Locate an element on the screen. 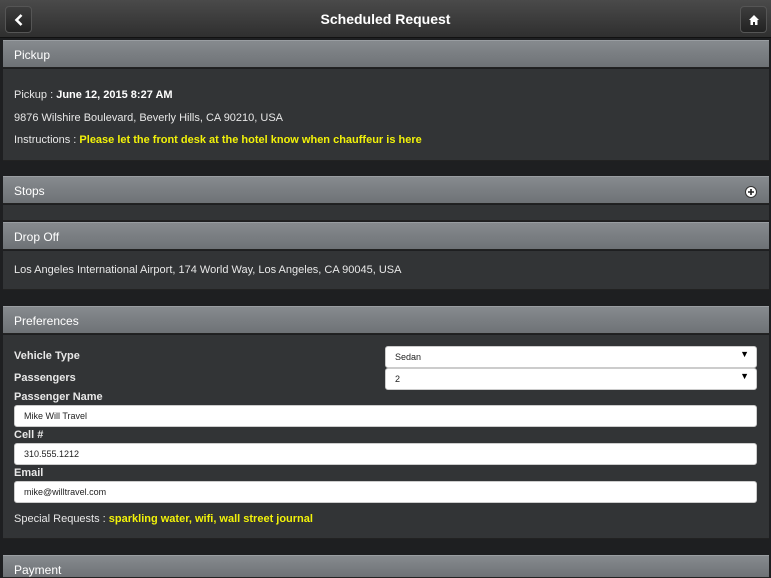  preferences-section-header: Preferences is located at coordinates (386, 320).